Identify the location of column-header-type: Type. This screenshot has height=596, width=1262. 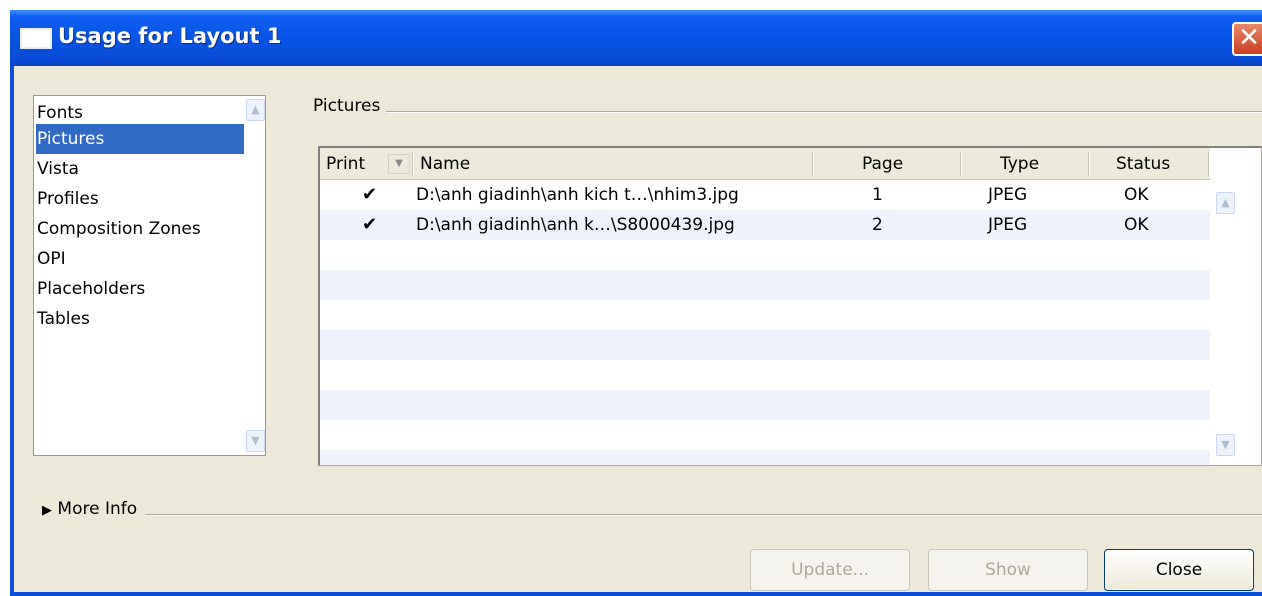
(1019, 164).